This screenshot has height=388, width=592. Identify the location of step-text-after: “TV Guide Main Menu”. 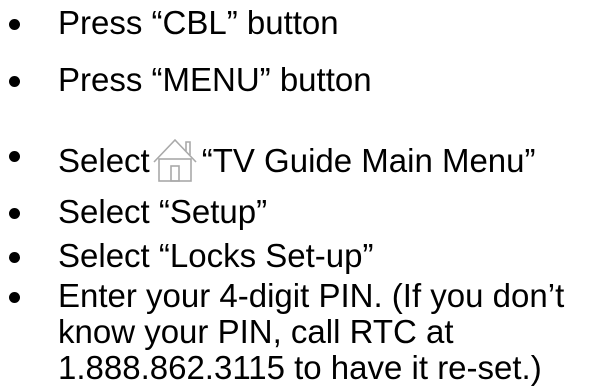
(368, 160).